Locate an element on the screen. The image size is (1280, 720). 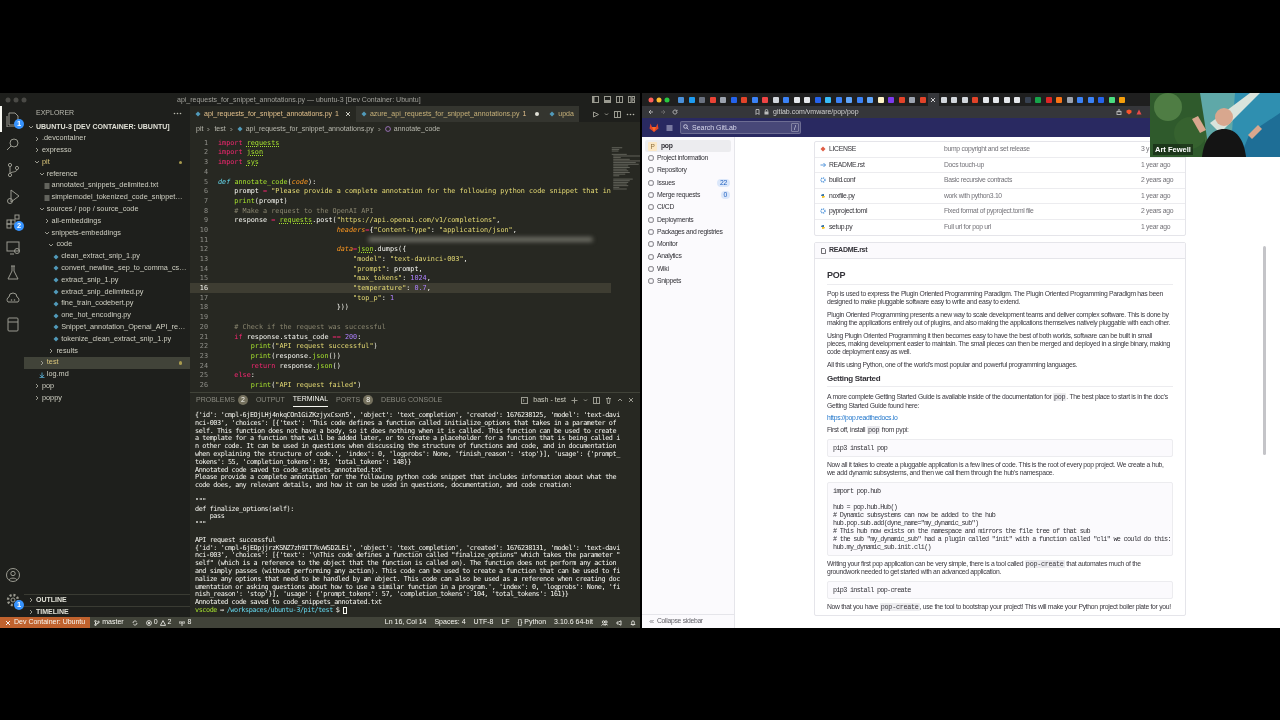
readme-heading: POP is located at coordinates (1000, 277).